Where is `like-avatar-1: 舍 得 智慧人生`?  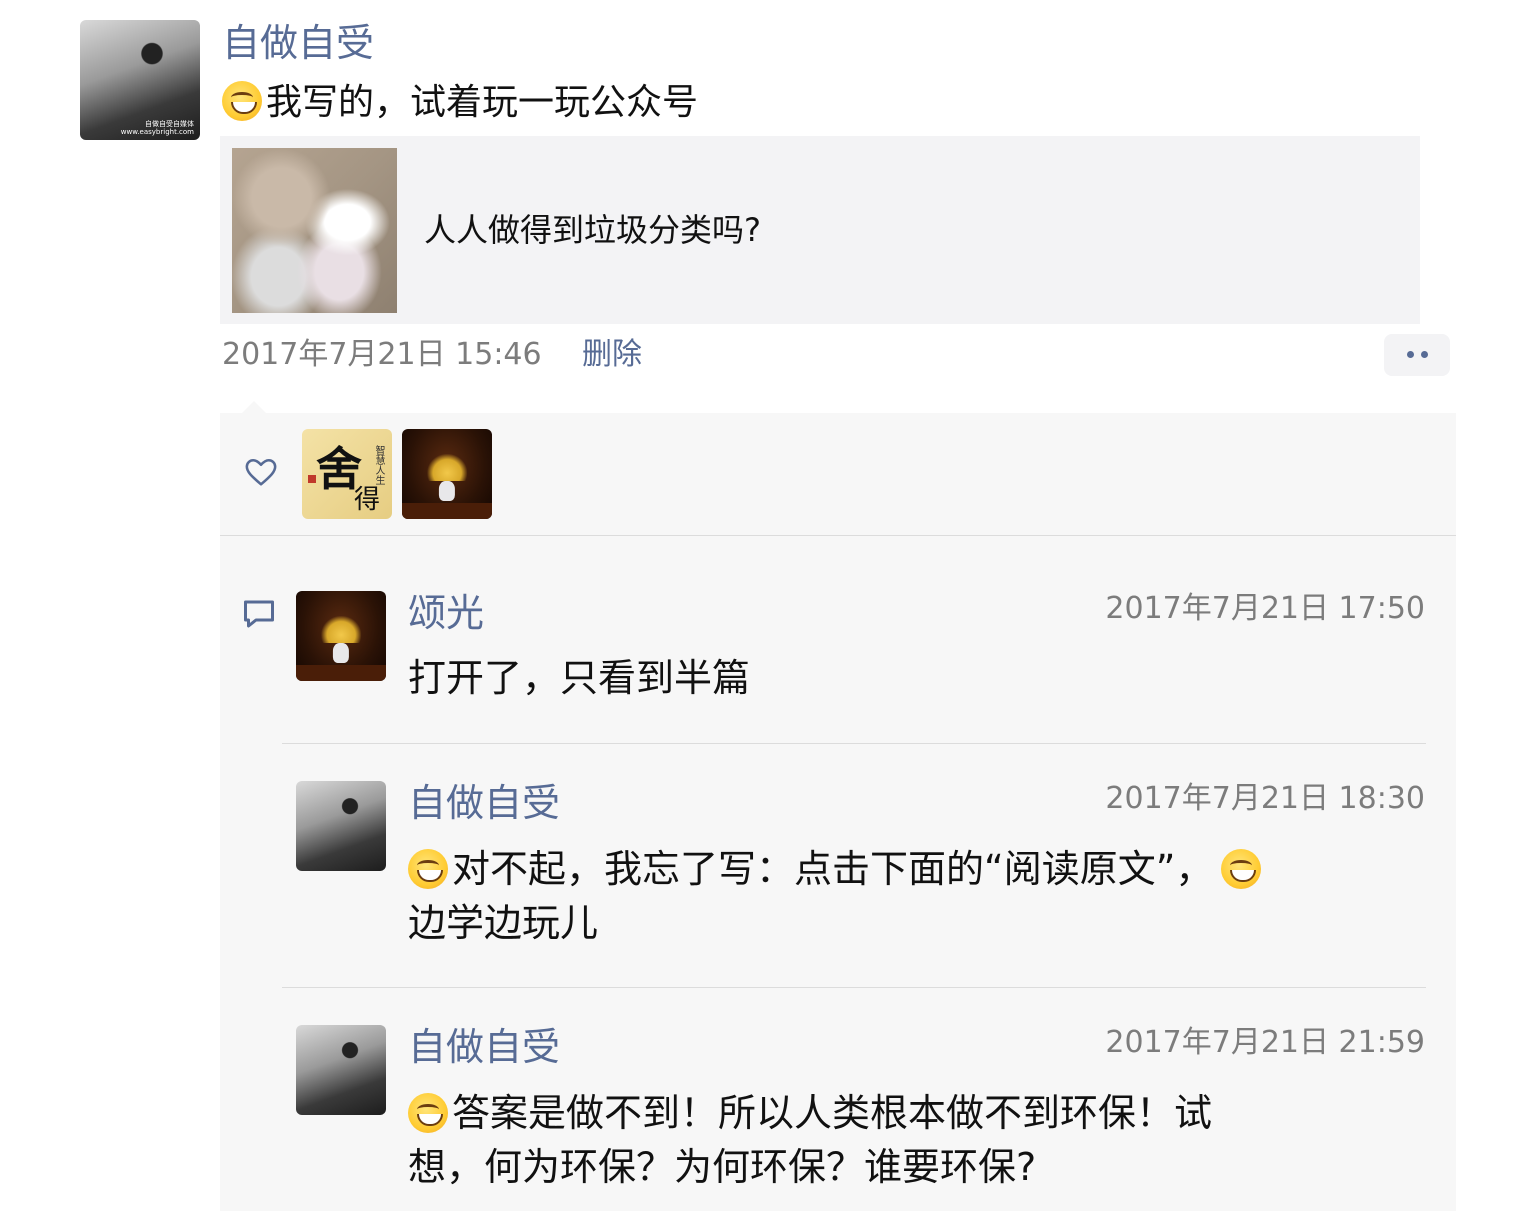
like-avatar-1: 舍 得 智慧人生 is located at coordinates (347, 474).